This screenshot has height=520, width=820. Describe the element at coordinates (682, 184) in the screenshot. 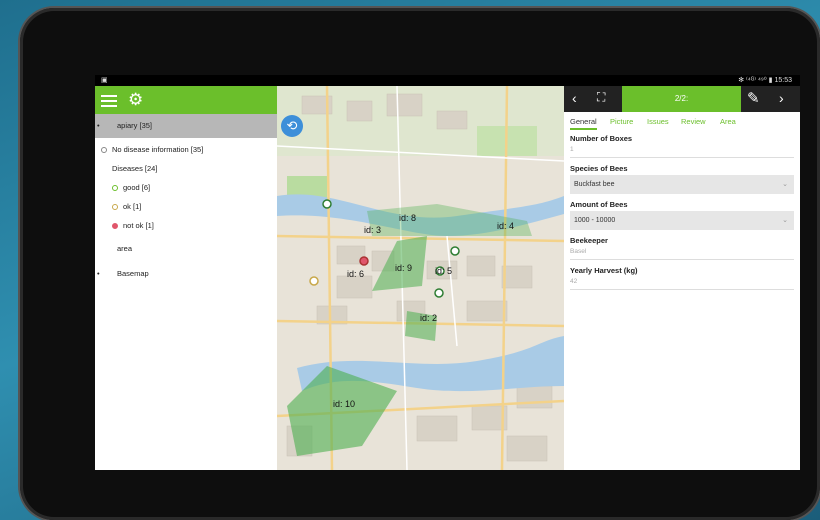

I see `species-select: Buckfast bee ⌄` at that location.